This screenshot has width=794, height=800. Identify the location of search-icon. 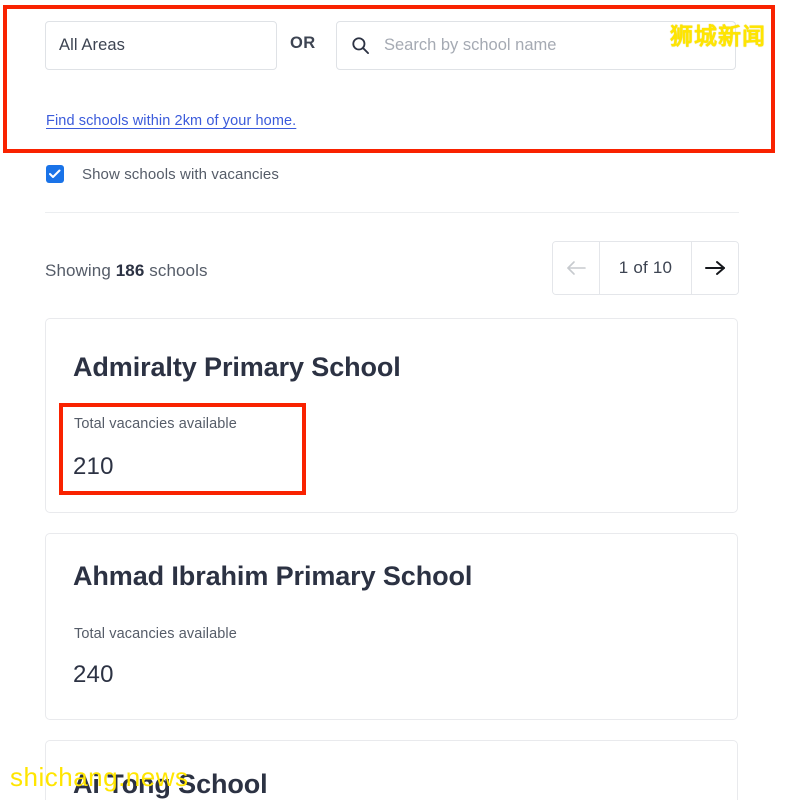
(360, 45).